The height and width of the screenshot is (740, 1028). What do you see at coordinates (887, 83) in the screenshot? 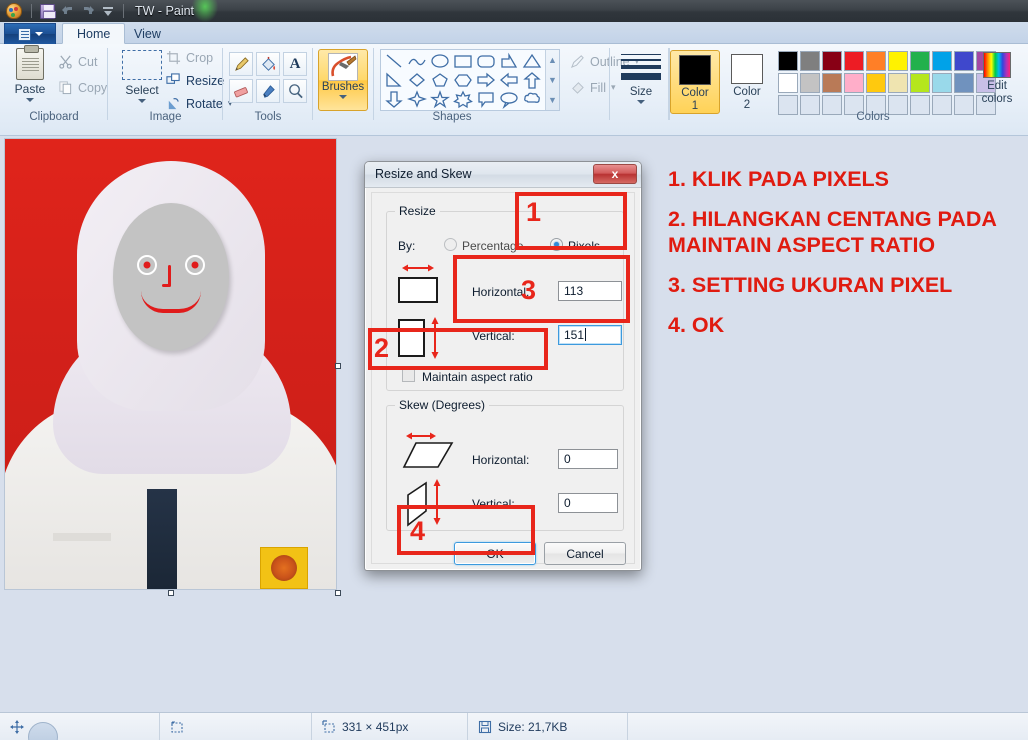
I see `color-palette` at bounding box center [887, 83].